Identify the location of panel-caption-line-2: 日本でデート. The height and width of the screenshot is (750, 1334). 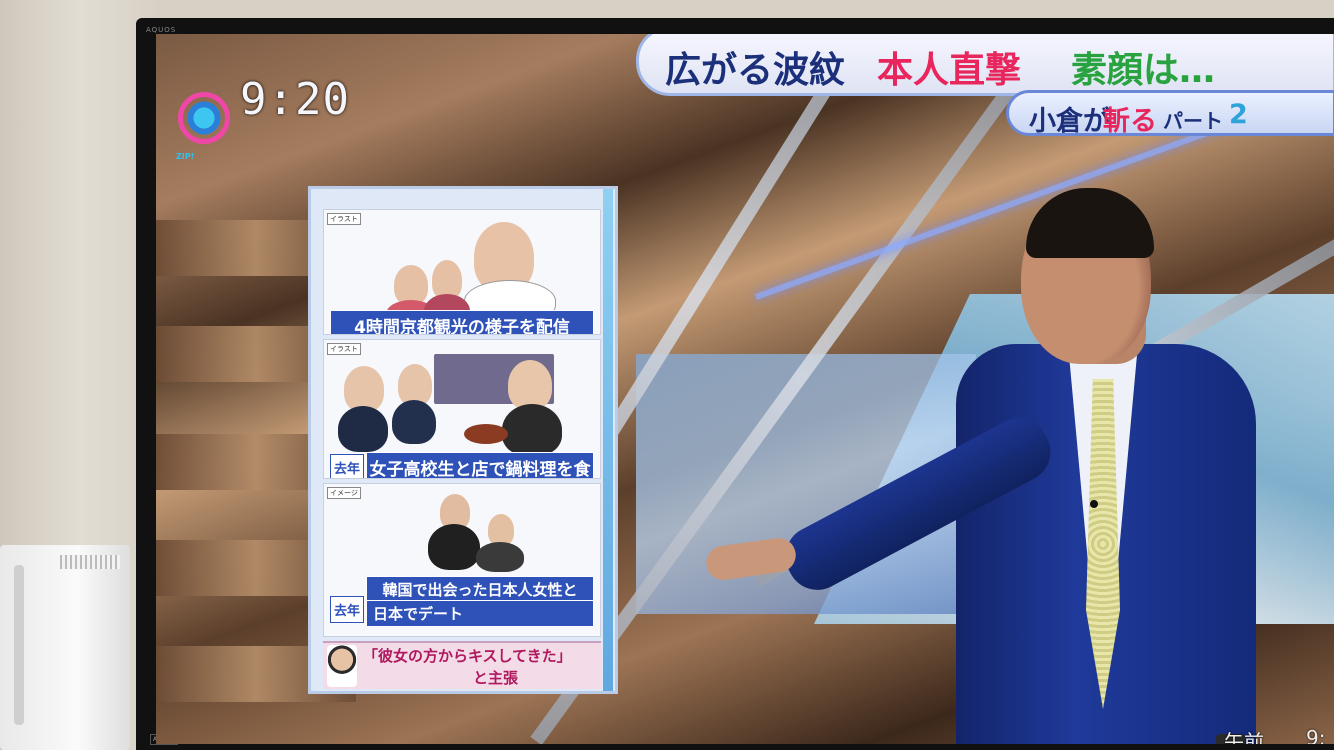
(480, 613).